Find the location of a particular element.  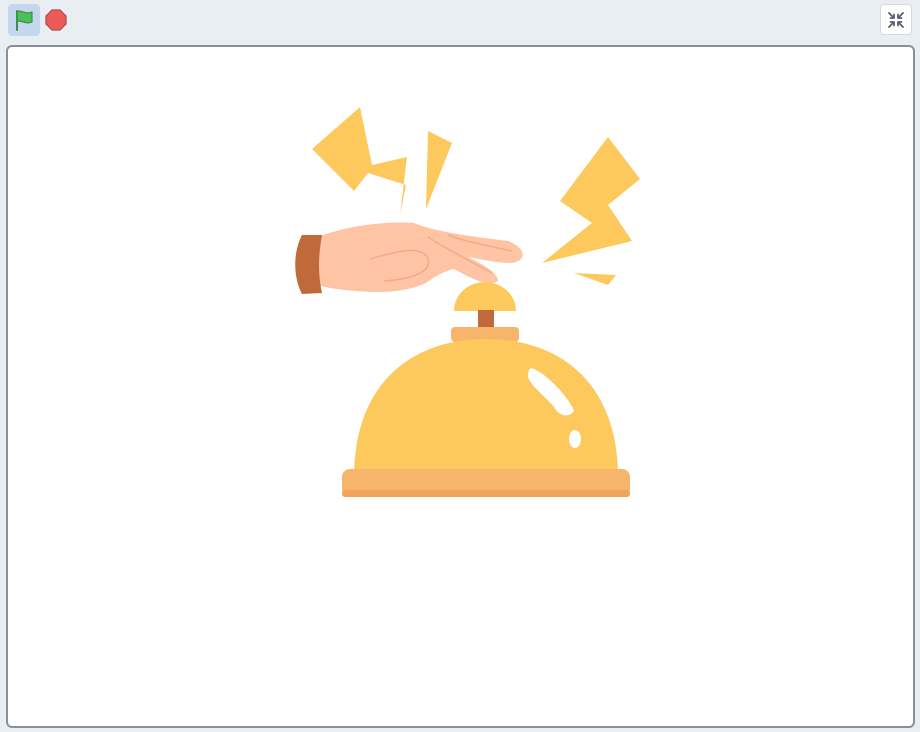

green-flag-icon is located at coordinates (24, 20).